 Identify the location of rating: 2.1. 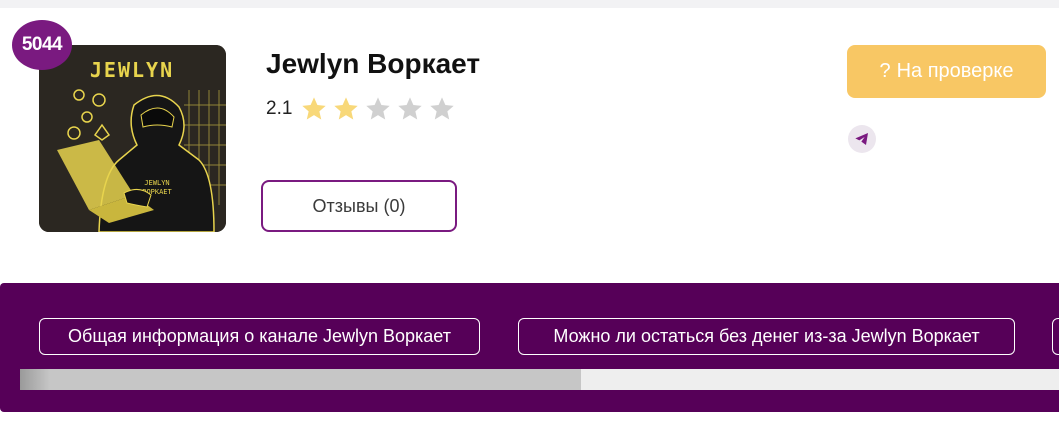
(361, 109).